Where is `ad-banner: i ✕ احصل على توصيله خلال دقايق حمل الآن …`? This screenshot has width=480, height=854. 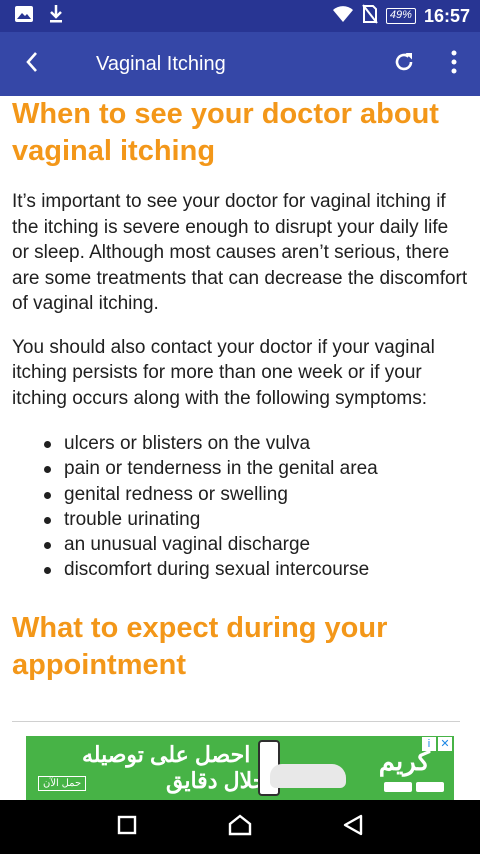
ad-banner: i ✕ احصل على توصيله خلال دقايق حمل الآن … is located at coordinates (240, 768).